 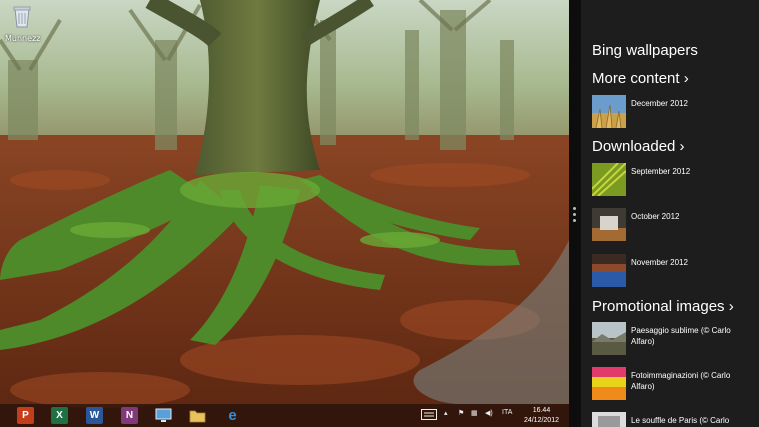 What do you see at coordinates (609, 270) in the screenshot?
I see `thumbnail-november-2012` at bounding box center [609, 270].